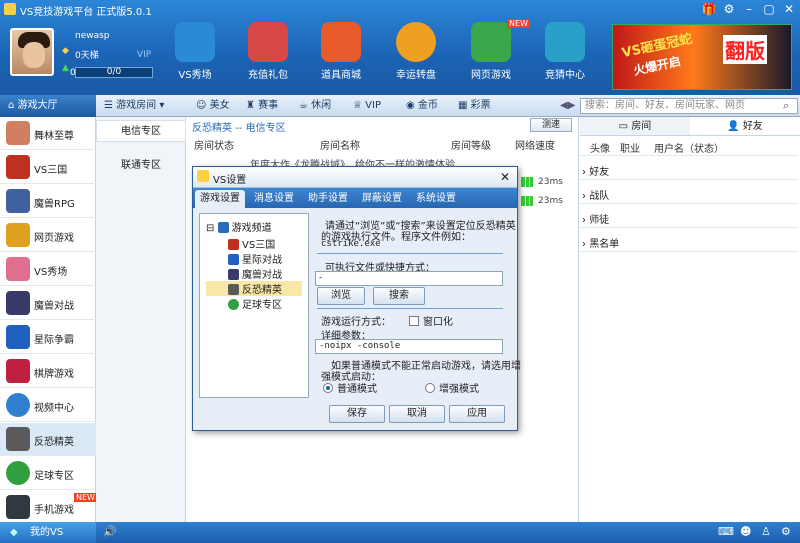 The image size is (800, 543). I want to click on breadcrumb: 反恐精英 -- 电信专区, so click(239, 128).